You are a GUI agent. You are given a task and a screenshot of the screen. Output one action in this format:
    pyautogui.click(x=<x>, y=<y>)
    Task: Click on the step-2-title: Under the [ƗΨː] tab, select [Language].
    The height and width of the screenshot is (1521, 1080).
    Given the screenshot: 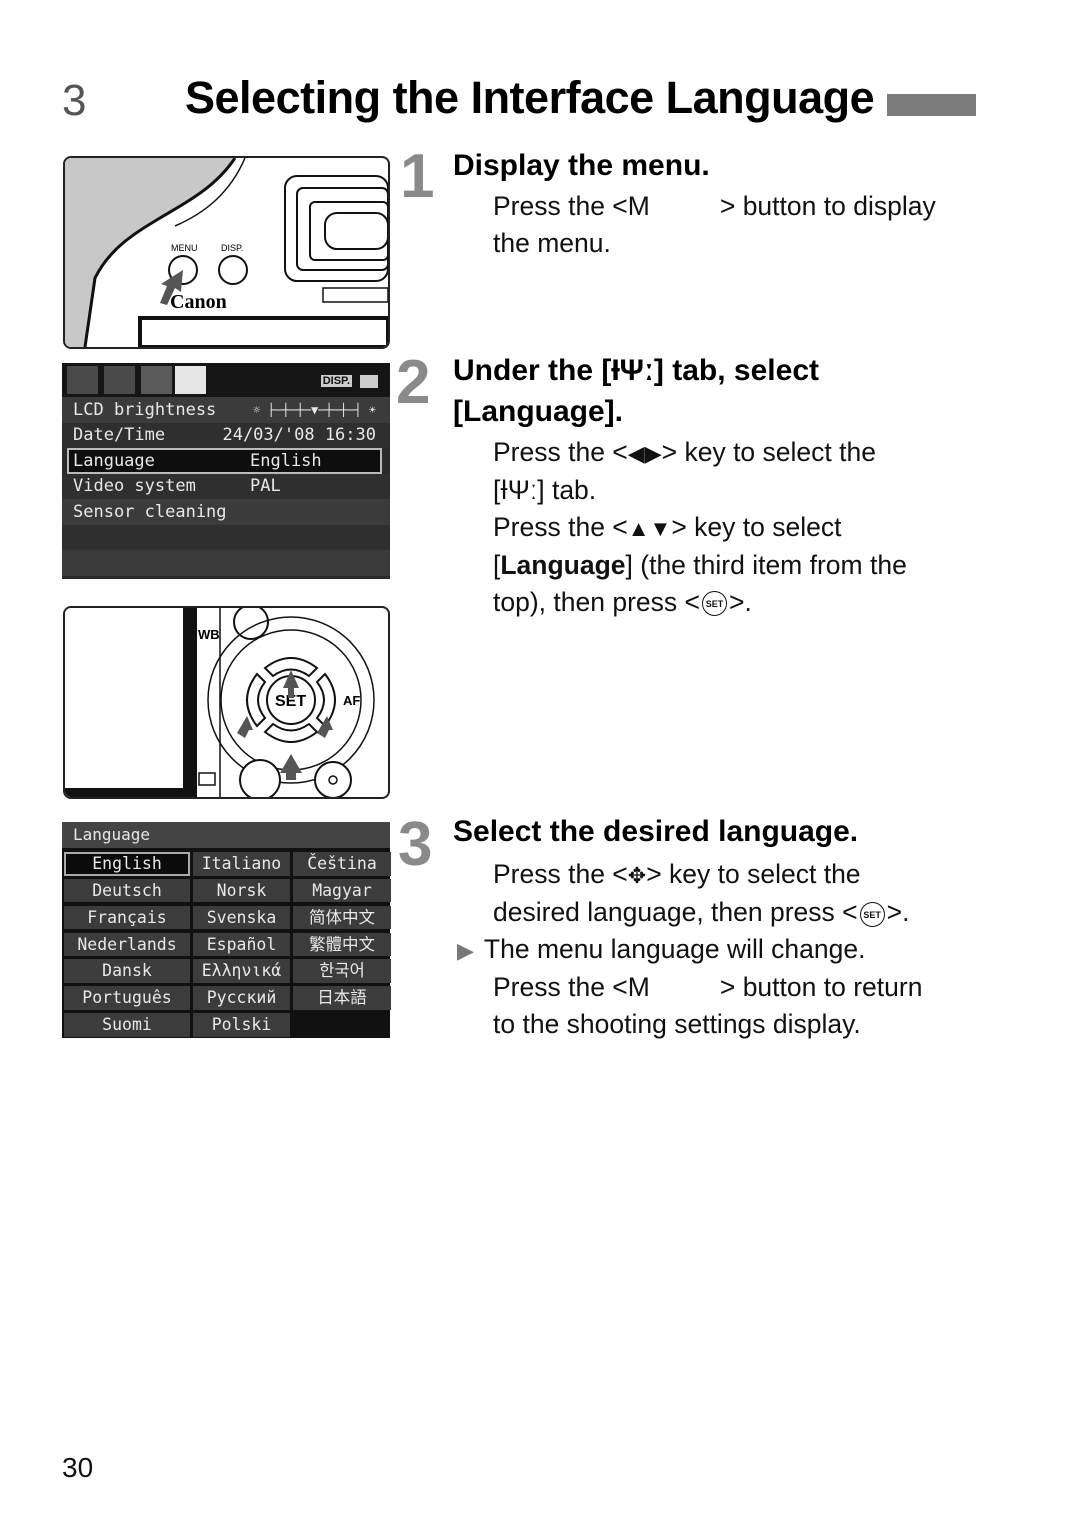 What is the action you would take?
    pyautogui.click(x=636, y=391)
    